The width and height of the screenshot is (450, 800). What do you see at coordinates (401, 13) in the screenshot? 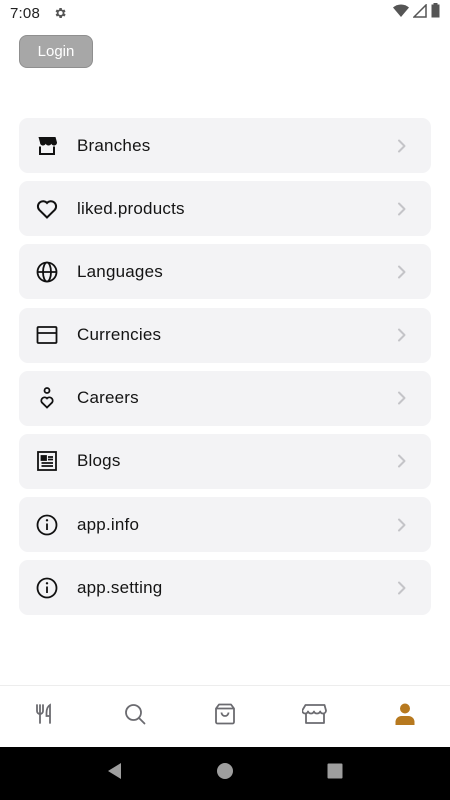
I see `wifi-icon` at bounding box center [401, 13].